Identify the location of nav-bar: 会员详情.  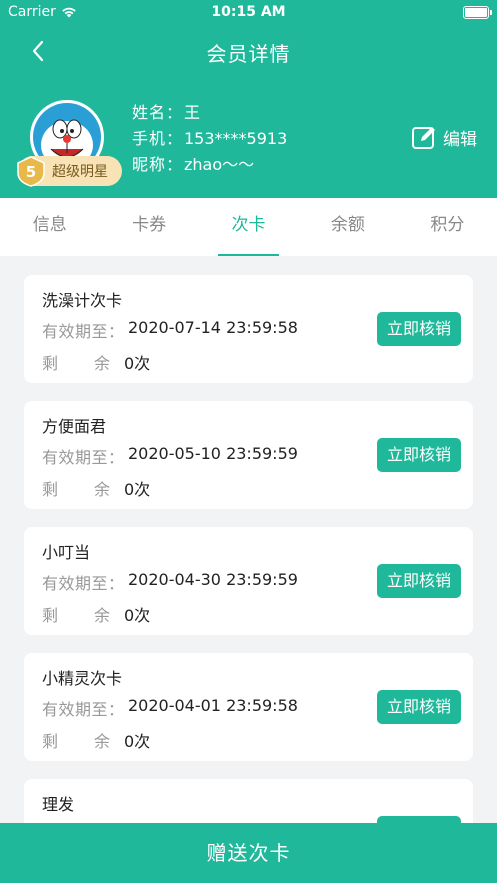
(248, 51).